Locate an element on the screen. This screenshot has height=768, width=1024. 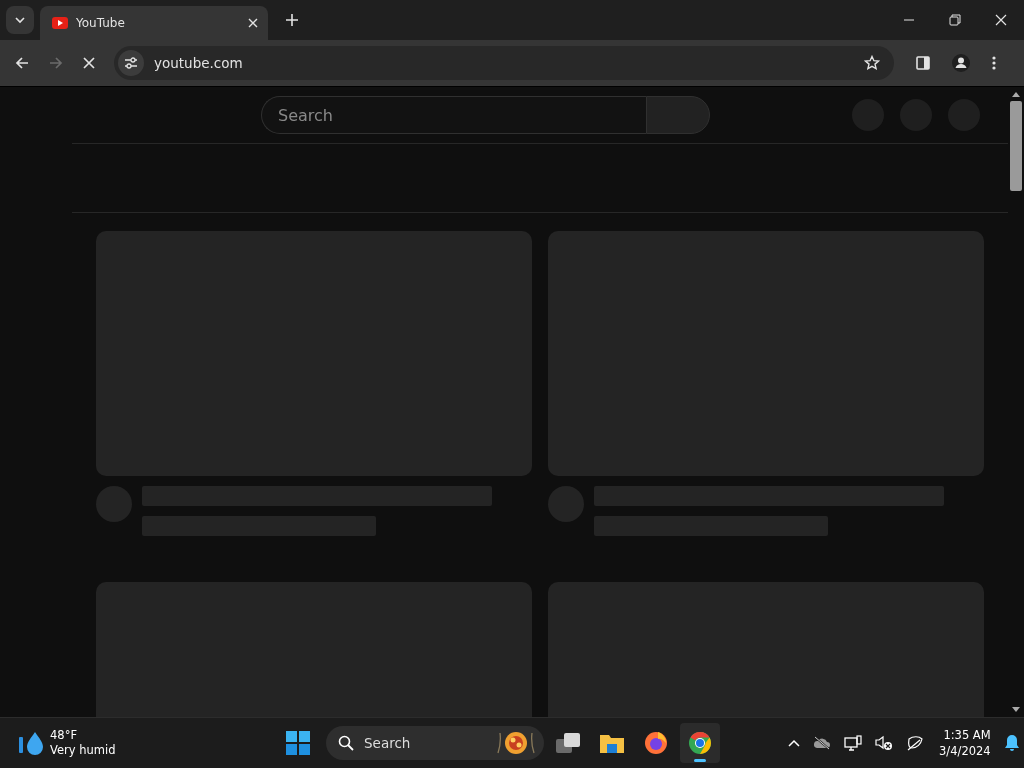
cloud-off-icon is located at coordinates (822, 743).